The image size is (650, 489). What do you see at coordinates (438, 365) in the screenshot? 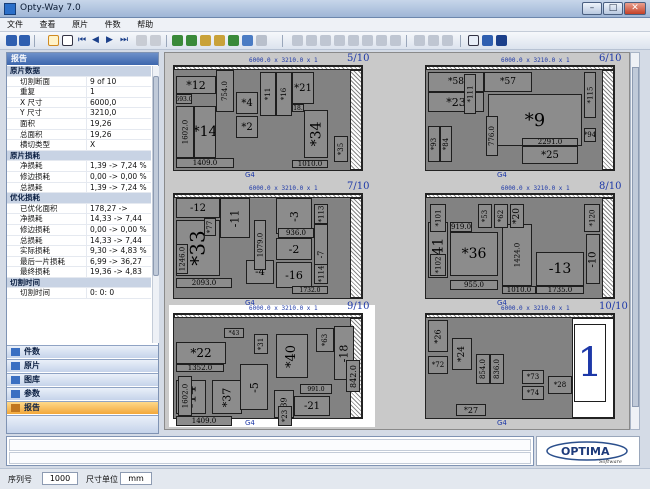
I see `glass-piece: *72` at bounding box center [438, 365].